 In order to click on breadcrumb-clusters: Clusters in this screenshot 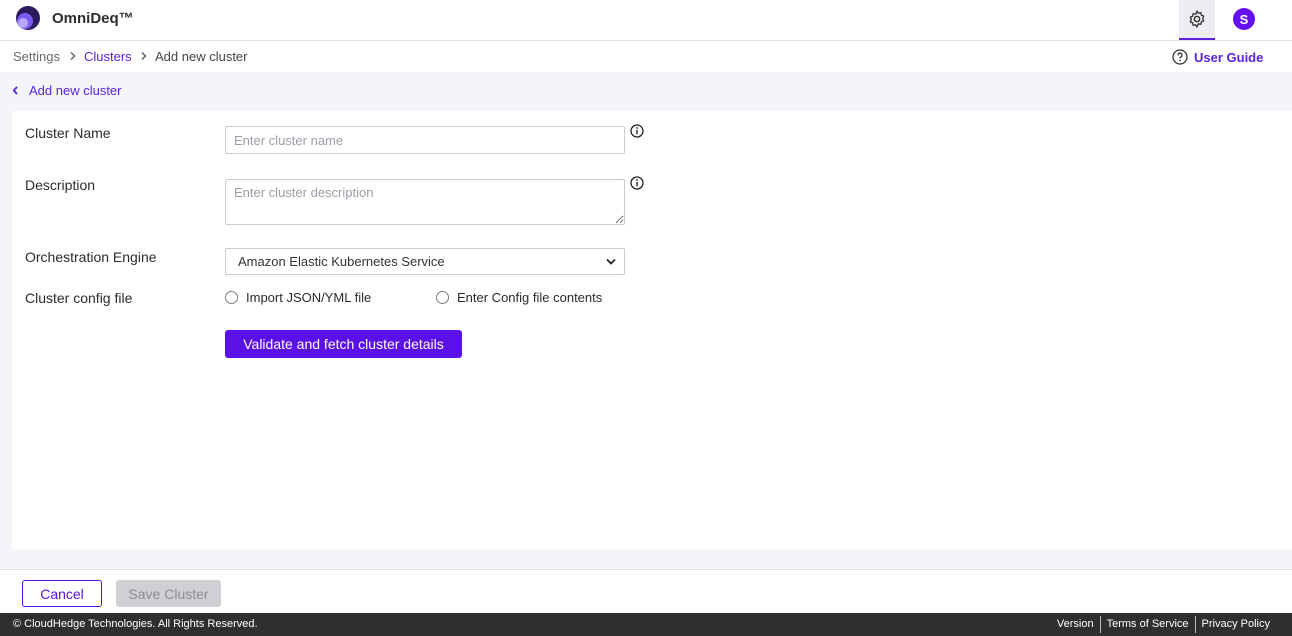, I will do `click(108, 56)`.